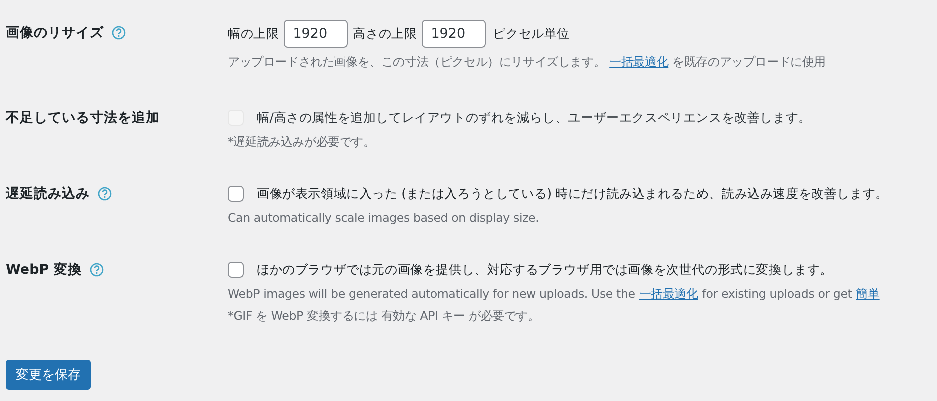 The image size is (937, 401). Describe the element at coordinates (432, 294) in the screenshot. I see `description-text: WebP images will be generated automatically for new uploads. Use the` at that location.